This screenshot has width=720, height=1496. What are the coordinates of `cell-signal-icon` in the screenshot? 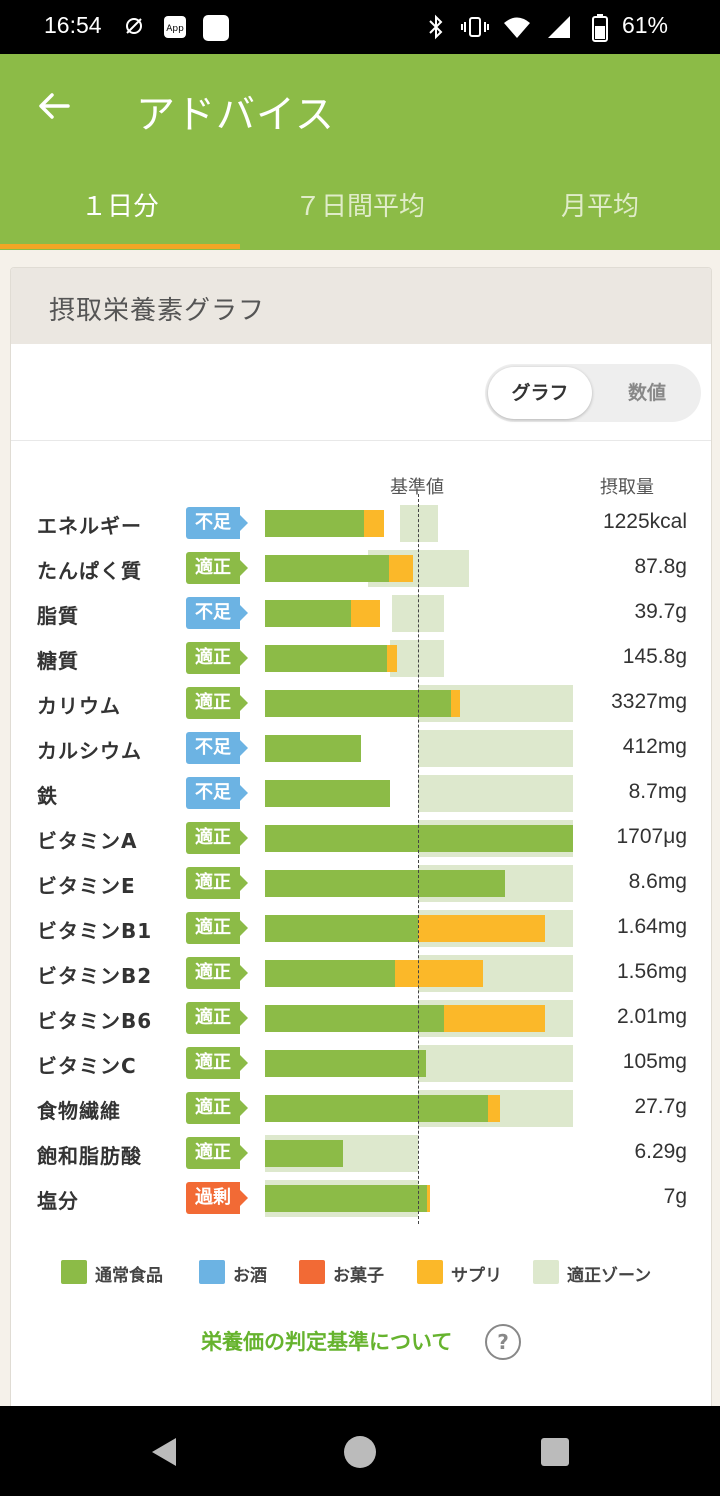 It's located at (559, 27).